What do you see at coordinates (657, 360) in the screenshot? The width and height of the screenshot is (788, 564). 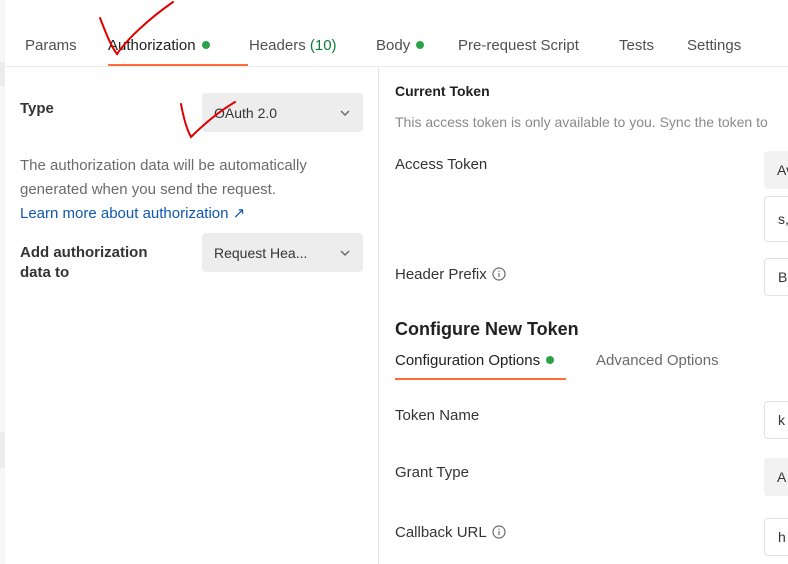 I see `subtab-advanced-options: Advanced Options` at bounding box center [657, 360].